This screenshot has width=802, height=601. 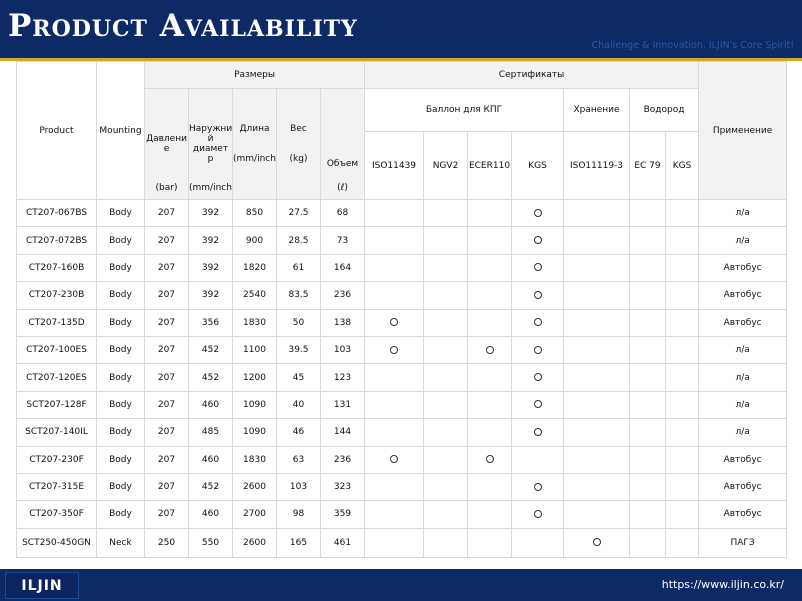 I want to click on cell-weight: 83.5, so click(x=298, y=295).